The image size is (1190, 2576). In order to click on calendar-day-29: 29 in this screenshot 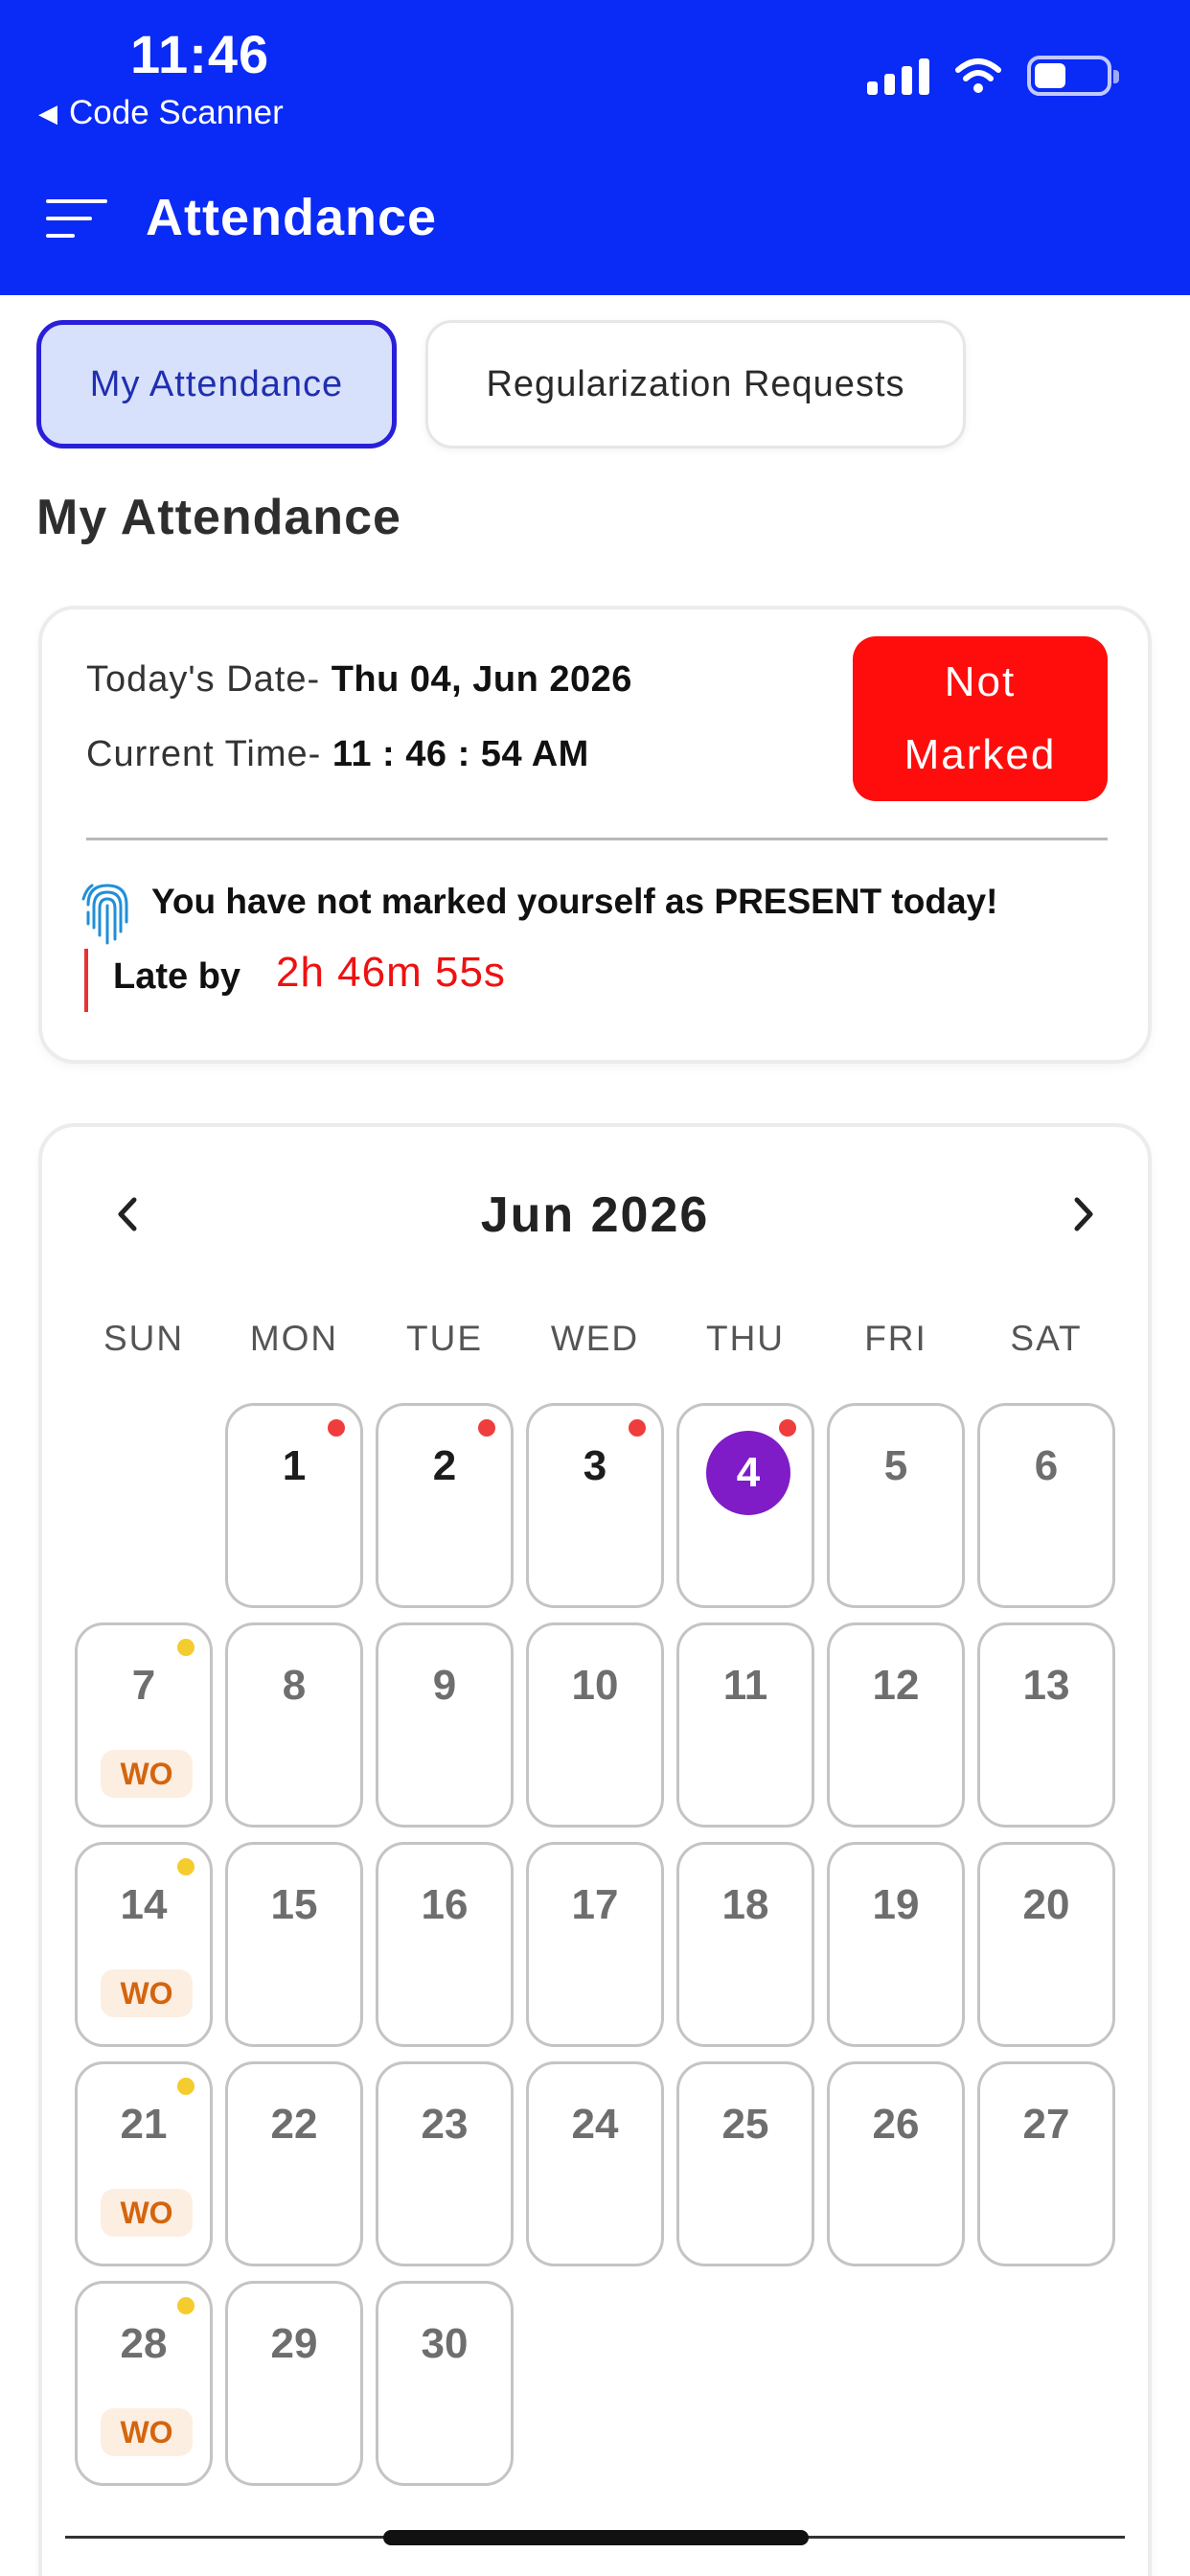, I will do `click(294, 2383)`.